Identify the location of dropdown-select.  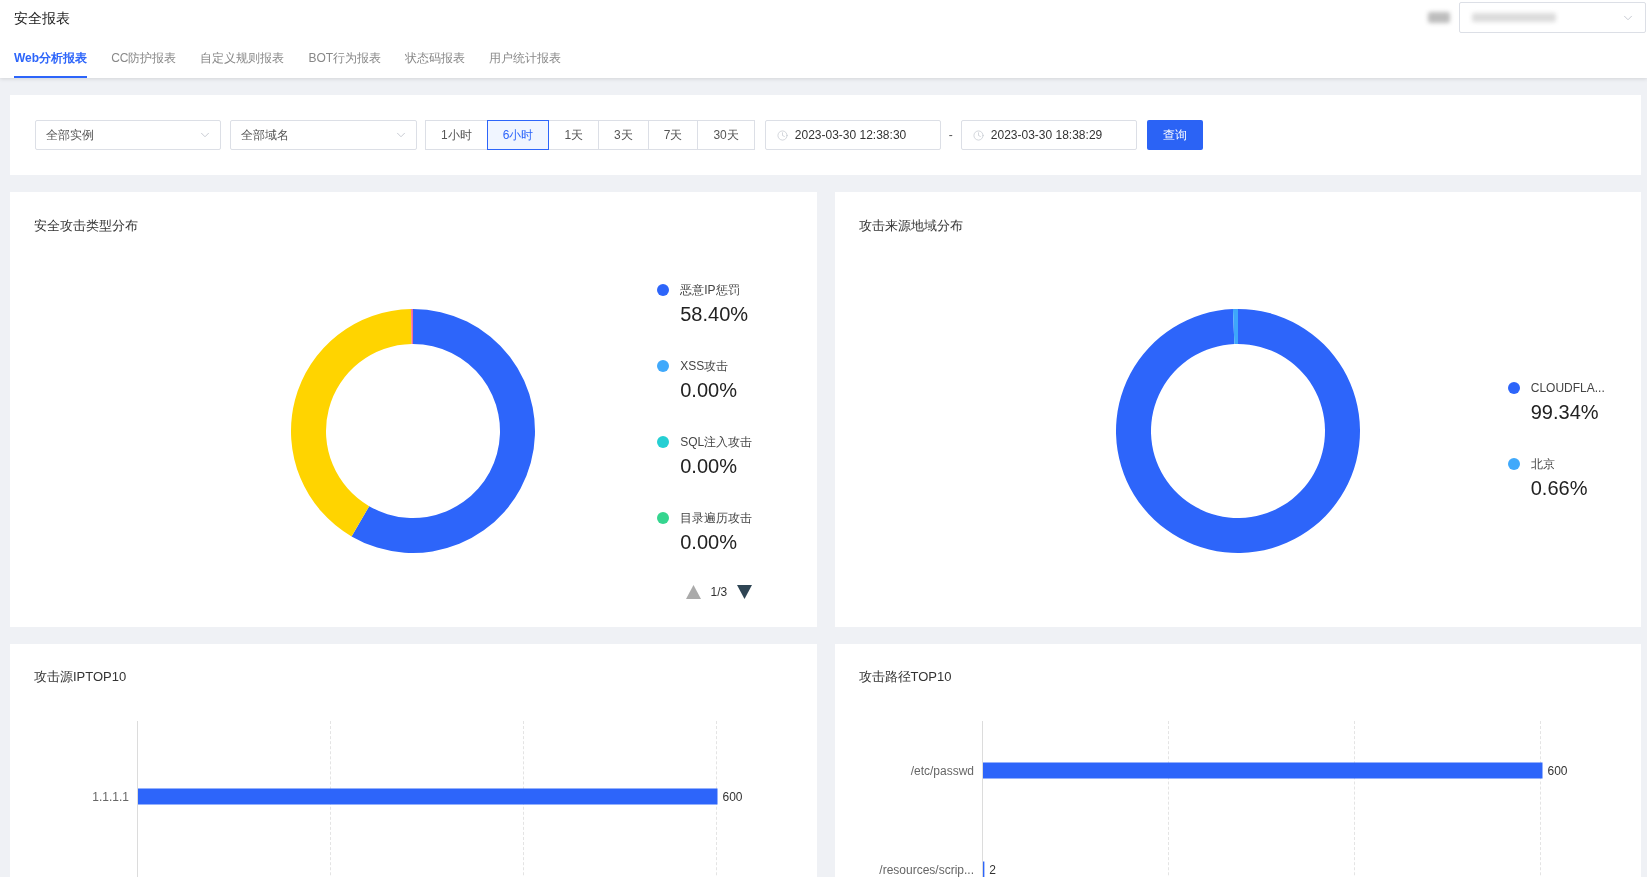
(1552, 17).